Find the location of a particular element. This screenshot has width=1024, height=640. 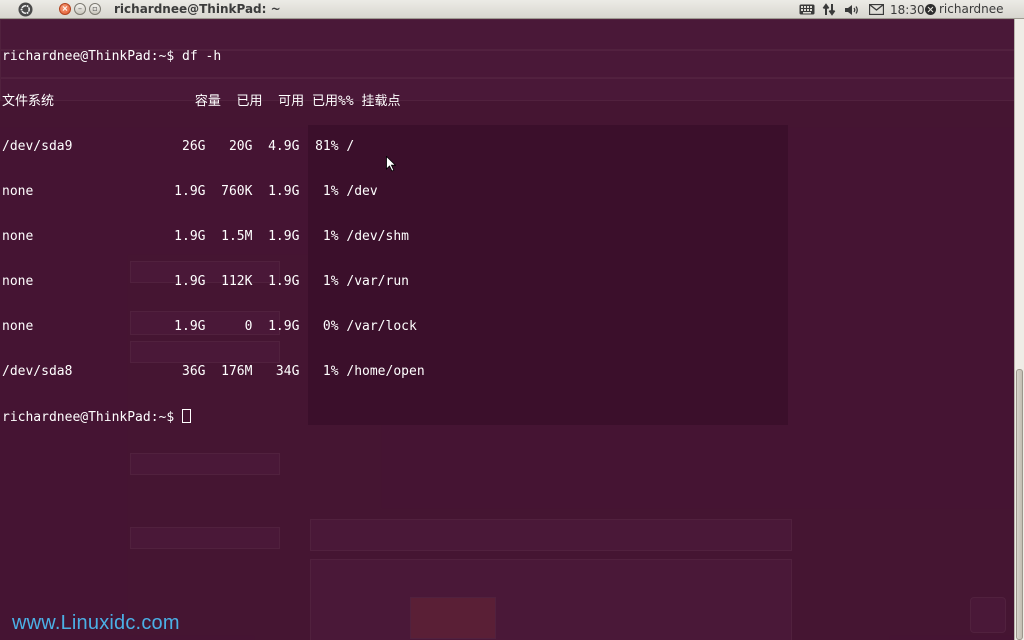

user-menu: richardnee is located at coordinates (964, 9).